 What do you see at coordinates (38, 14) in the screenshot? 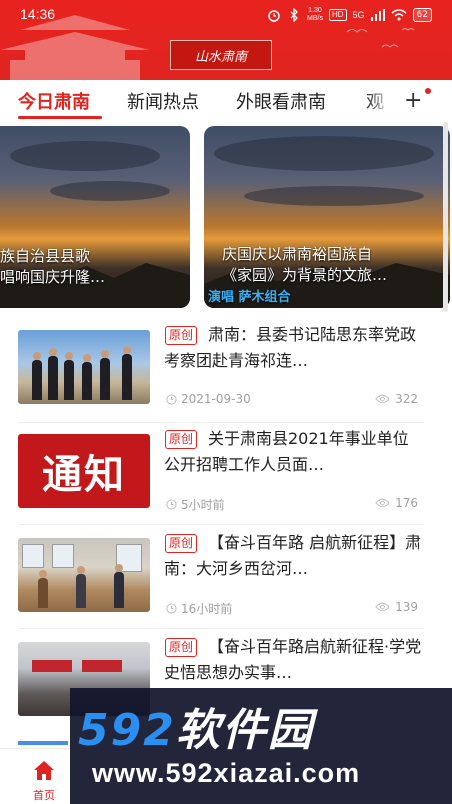
I see `status-time: 14:36` at bounding box center [38, 14].